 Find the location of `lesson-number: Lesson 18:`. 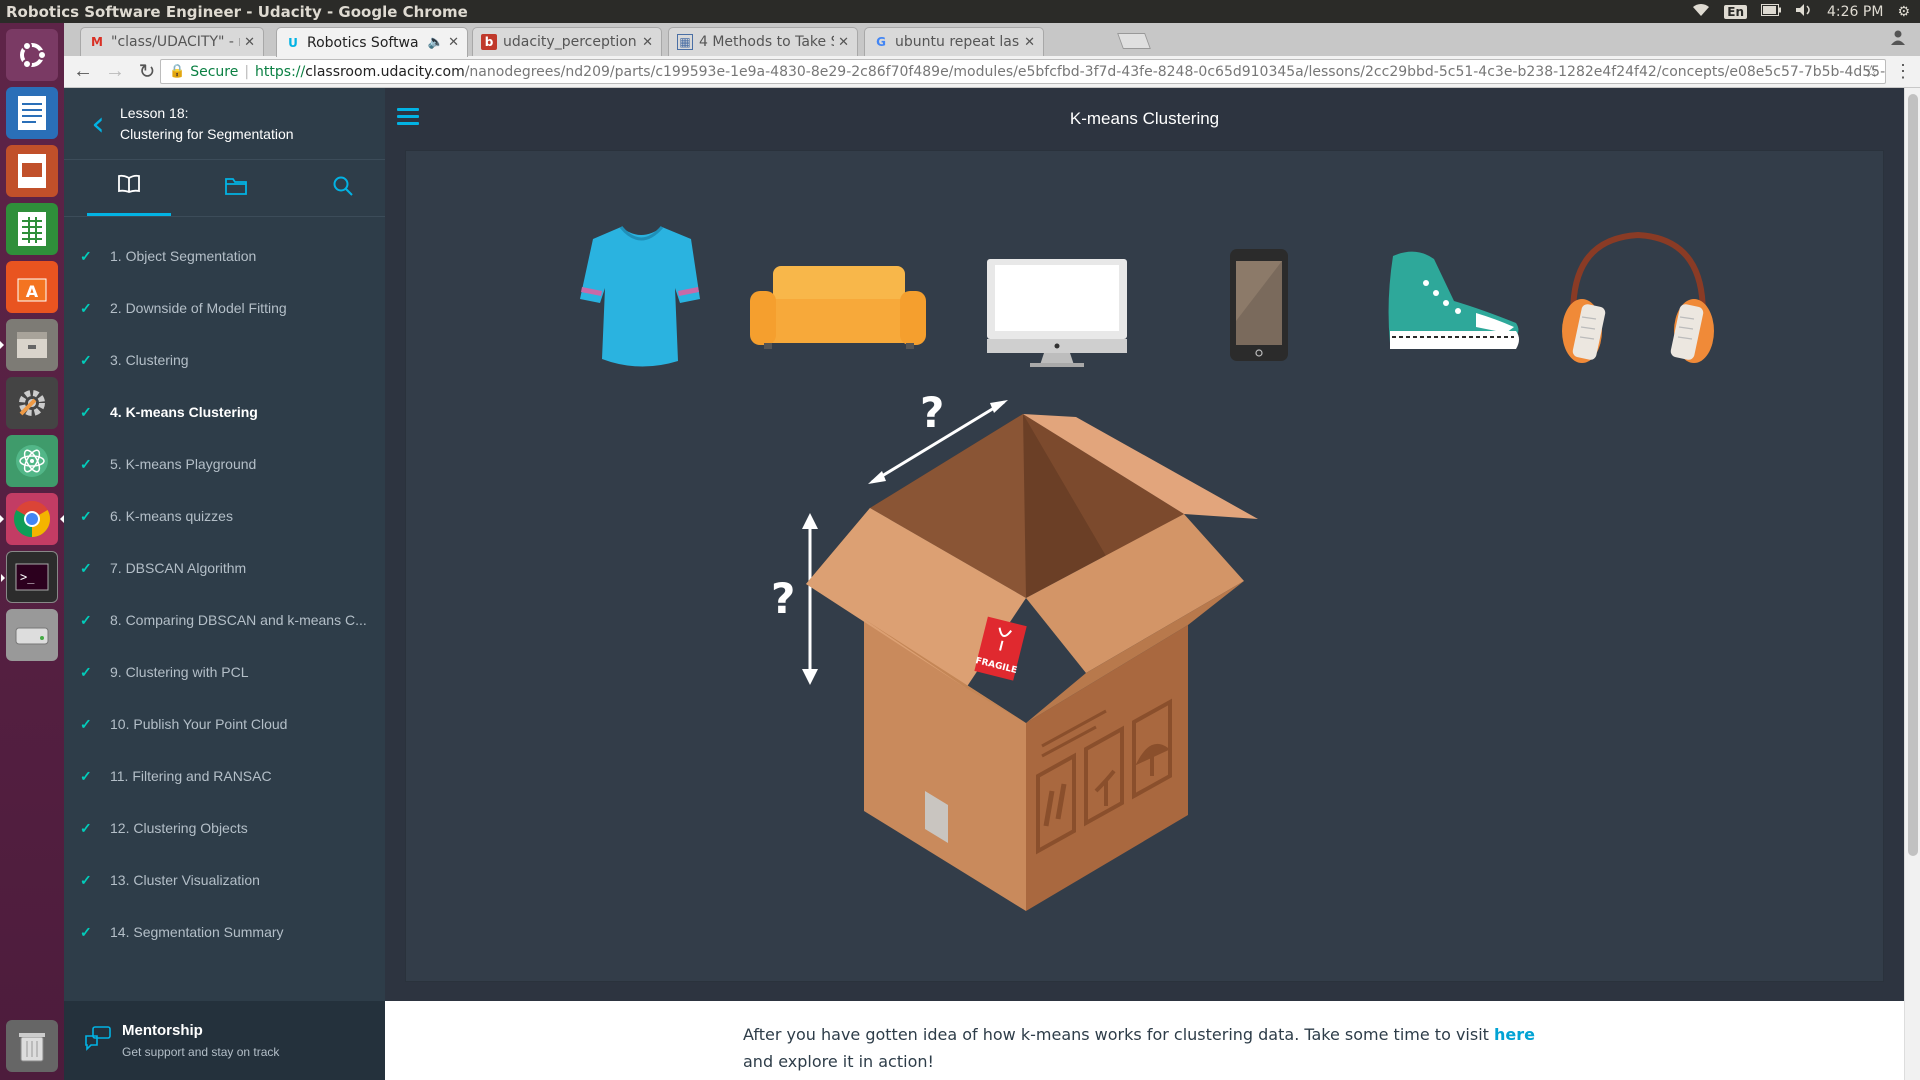

lesson-number: Lesson 18: is located at coordinates (154, 112).